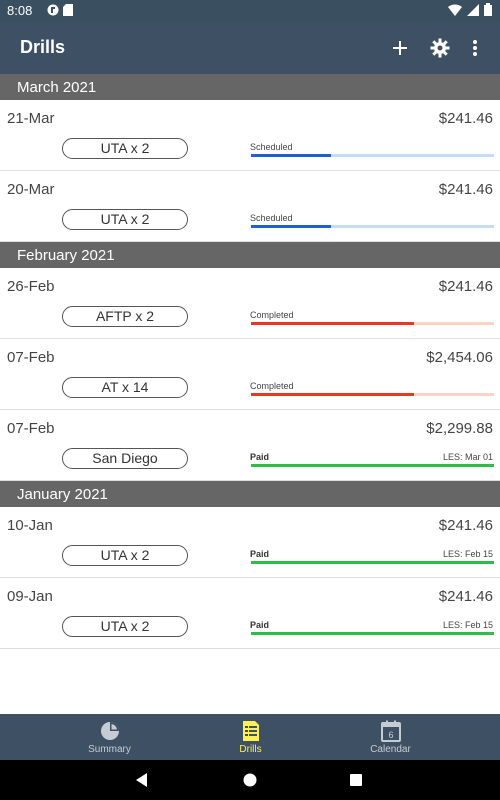 The height and width of the screenshot is (800, 500). What do you see at coordinates (30, 596) in the screenshot?
I see `drill-date: 09-Jan` at bounding box center [30, 596].